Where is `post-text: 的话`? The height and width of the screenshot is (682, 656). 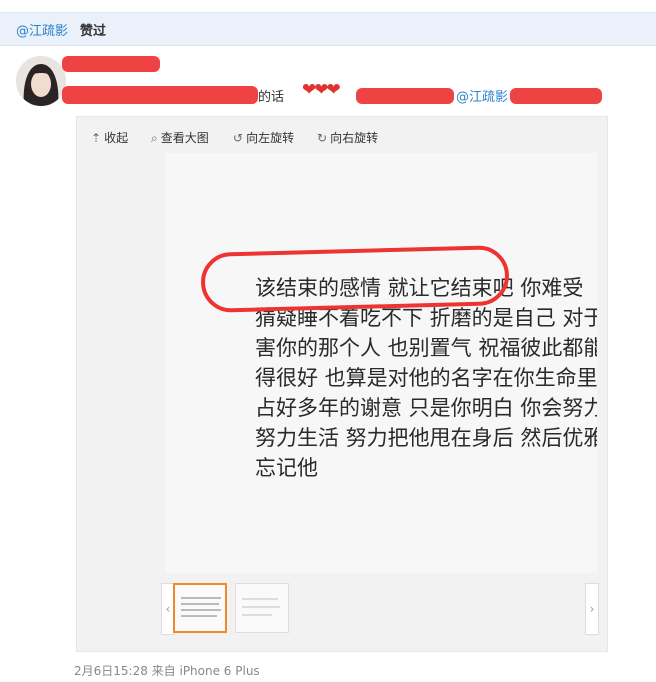
post-text: 的话 is located at coordinates (271, 97).